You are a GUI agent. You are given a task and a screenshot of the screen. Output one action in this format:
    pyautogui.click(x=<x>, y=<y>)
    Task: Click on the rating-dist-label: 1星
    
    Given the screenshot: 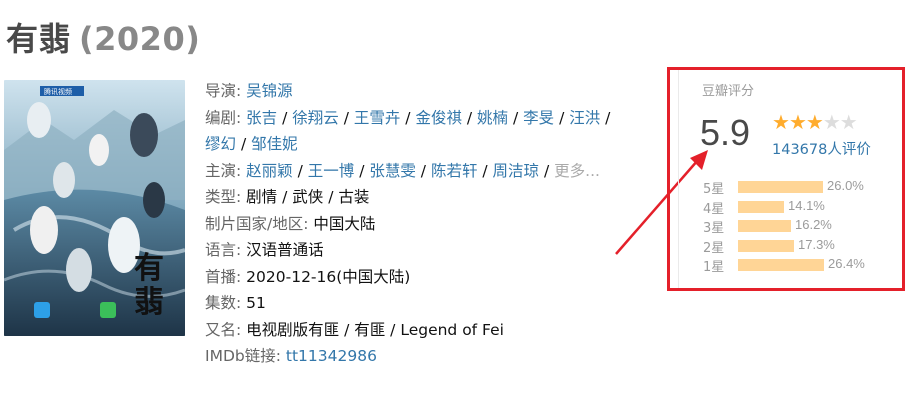 What is the action you would take?
    pyautogui.click(x=714, y=267)
    